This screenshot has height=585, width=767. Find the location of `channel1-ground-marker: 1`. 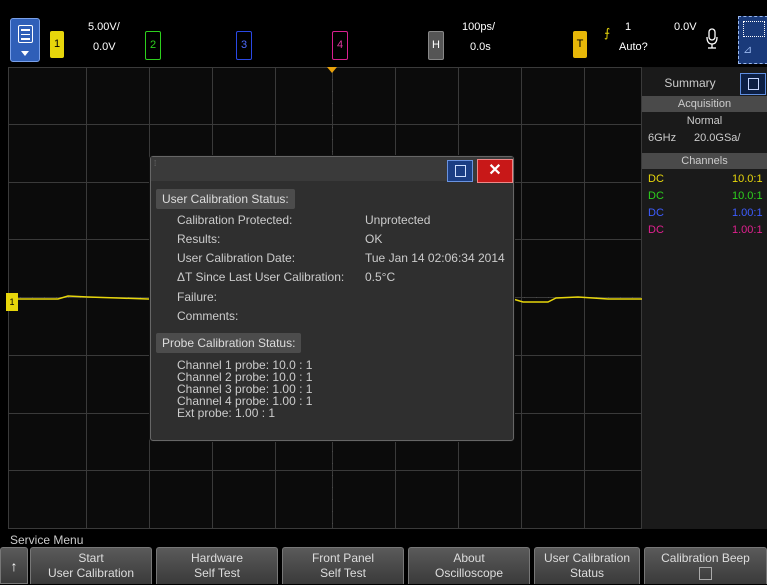

channel1-ground-marker: 1 is located at coordinates (12, 302).